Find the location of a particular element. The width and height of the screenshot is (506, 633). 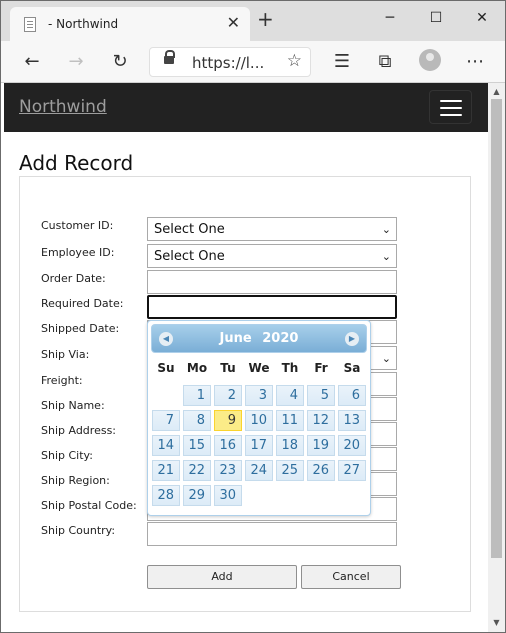

weekday-header: Sa is located at coordinates (352, 368).